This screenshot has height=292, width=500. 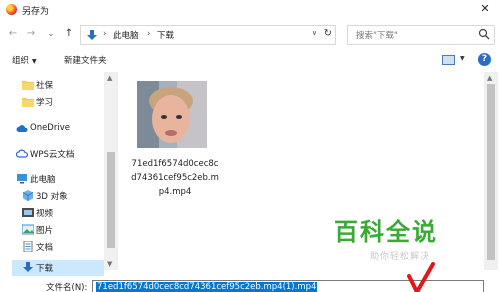 What do you see at coordinates (485, 9) in the screenshot?
I see `close-button: ✕` at bounding box center [485, 9].